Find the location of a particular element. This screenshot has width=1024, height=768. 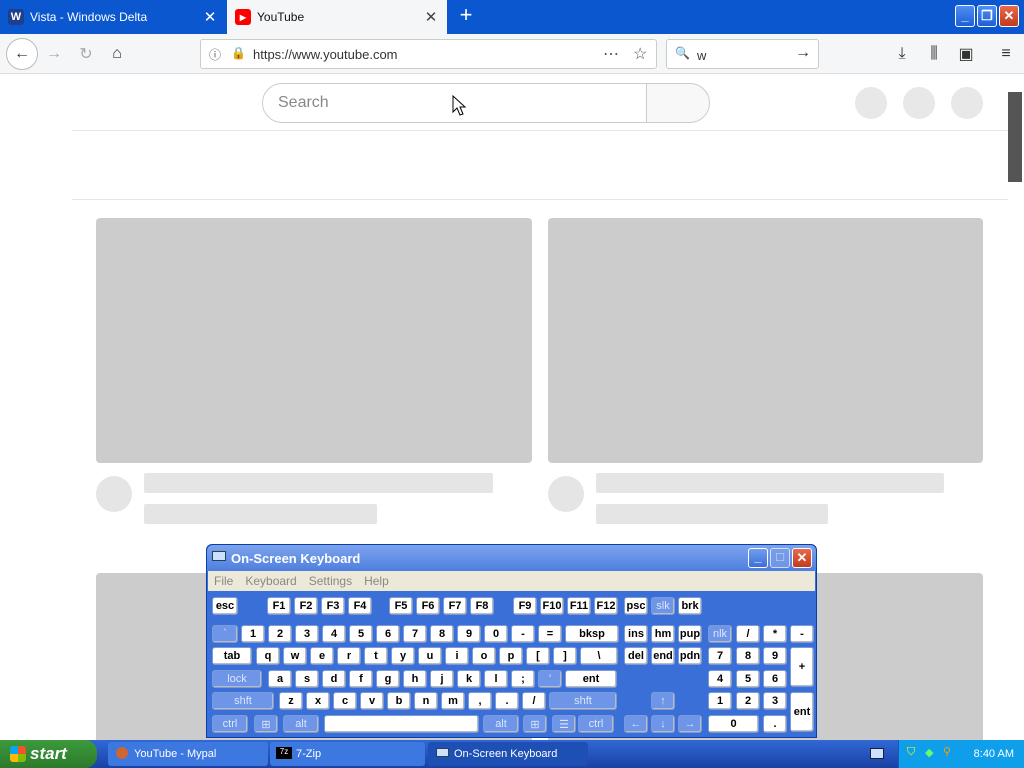

key-hm-key: hm is located at coordinates (663, 634).